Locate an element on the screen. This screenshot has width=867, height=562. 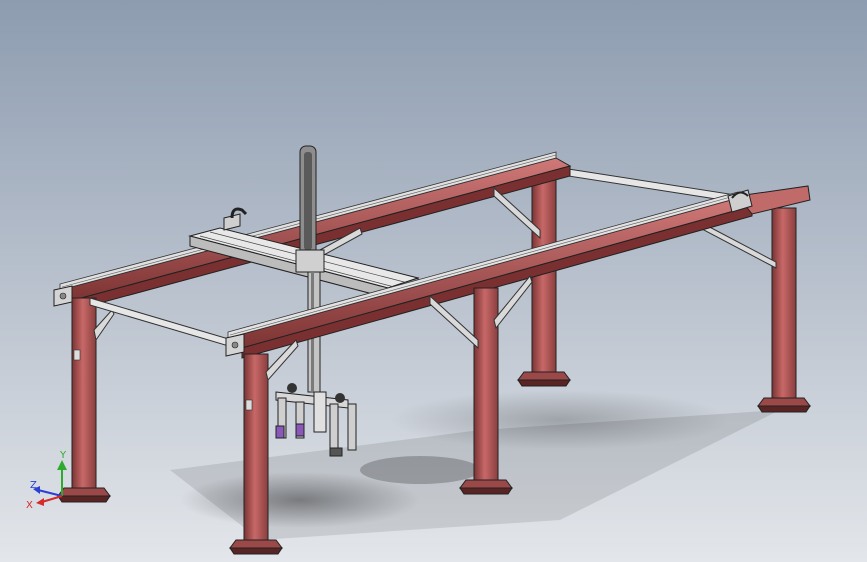
y-axis-label: Y is located at coordinates (63, 455).